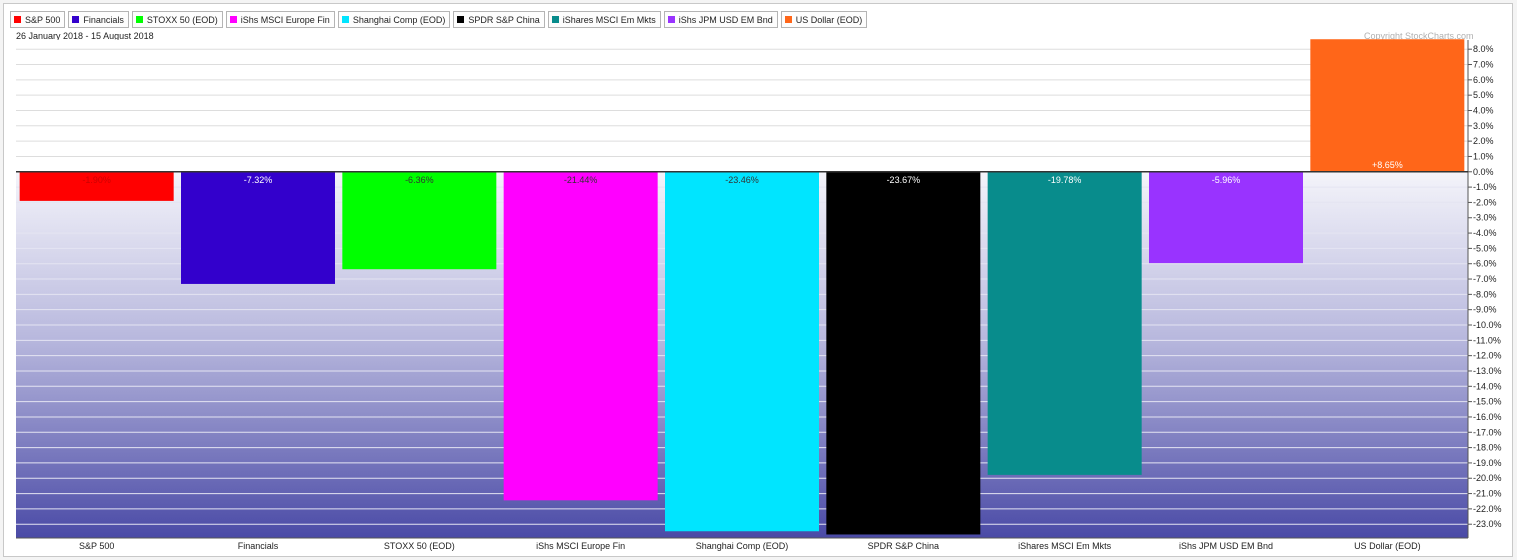 This screenshot has width=1517, height=560. I want to click on x-category-label: SPDR S&P China, so click(903, 546).